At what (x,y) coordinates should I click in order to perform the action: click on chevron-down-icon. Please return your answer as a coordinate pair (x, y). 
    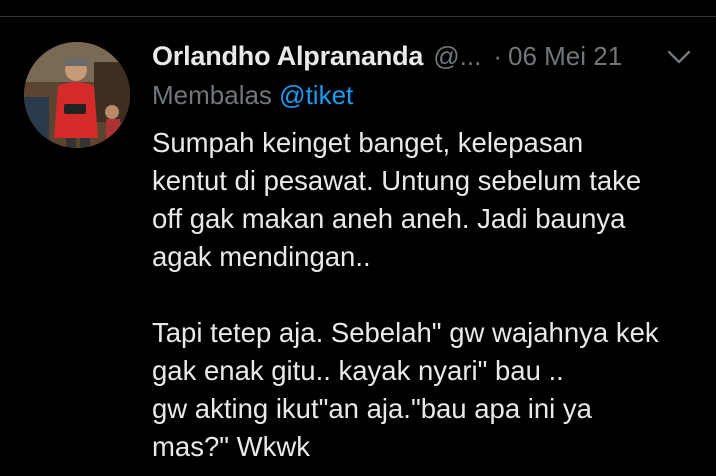
    Looking at the image, I should click on (679, 57).